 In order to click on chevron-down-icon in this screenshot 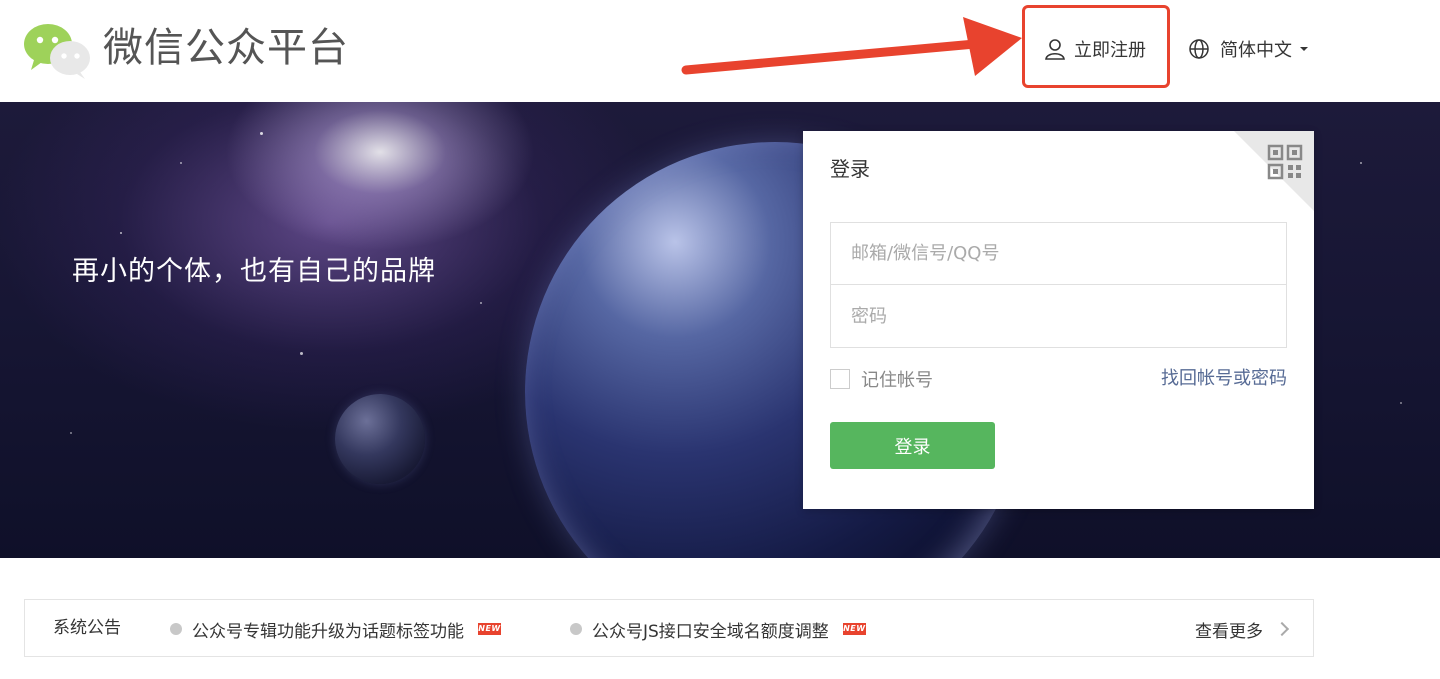, I will do `click(1304, 49)`.